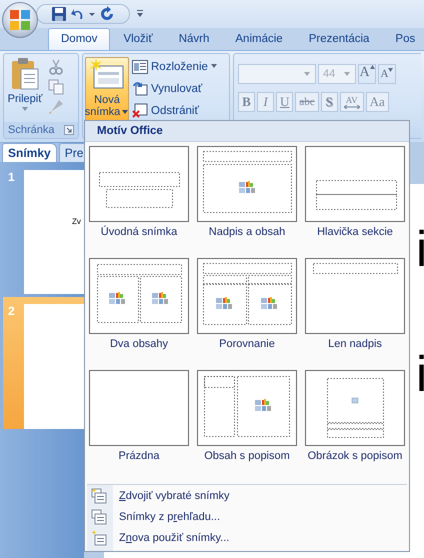  I want to click on layout-icon, so click(140, 67).